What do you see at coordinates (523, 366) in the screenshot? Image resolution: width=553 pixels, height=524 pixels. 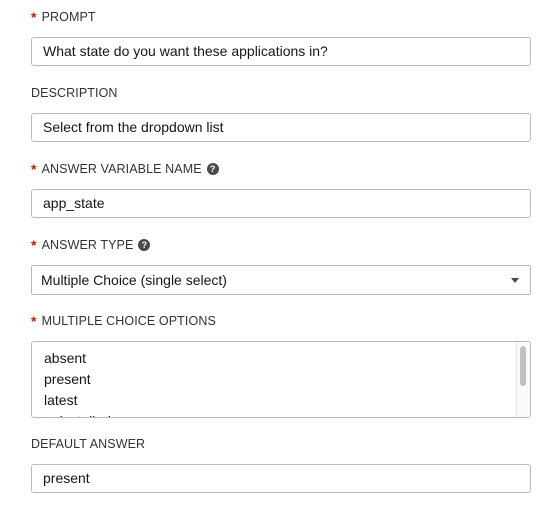 I see `scrollbar-thumb` at bounding box center [523, 366].